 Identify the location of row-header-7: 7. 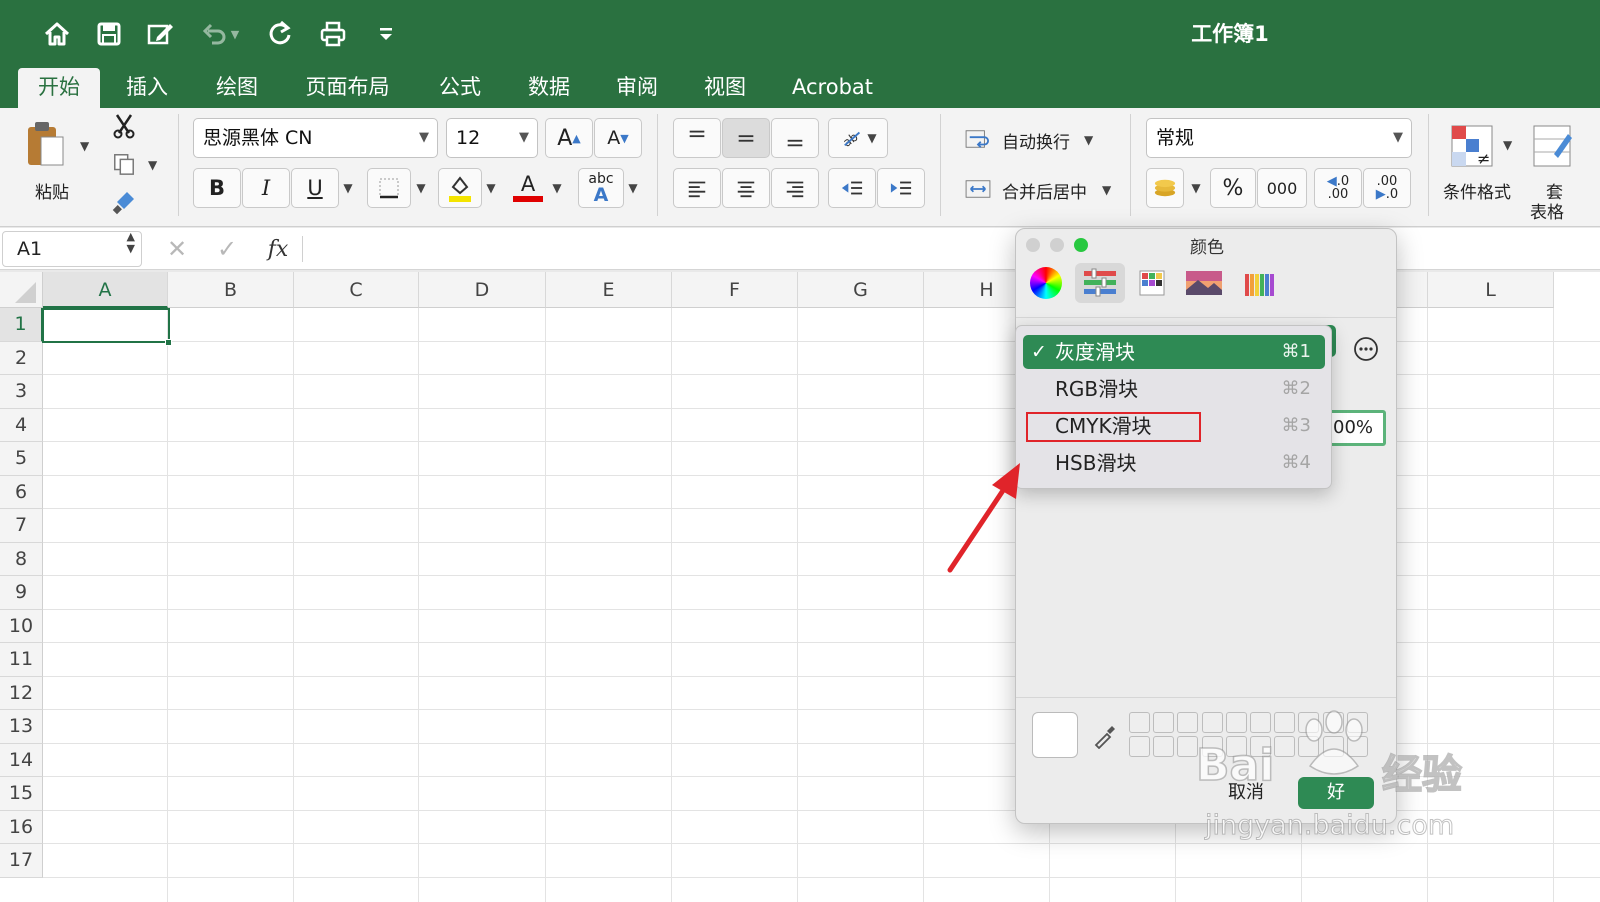
(21, 526).